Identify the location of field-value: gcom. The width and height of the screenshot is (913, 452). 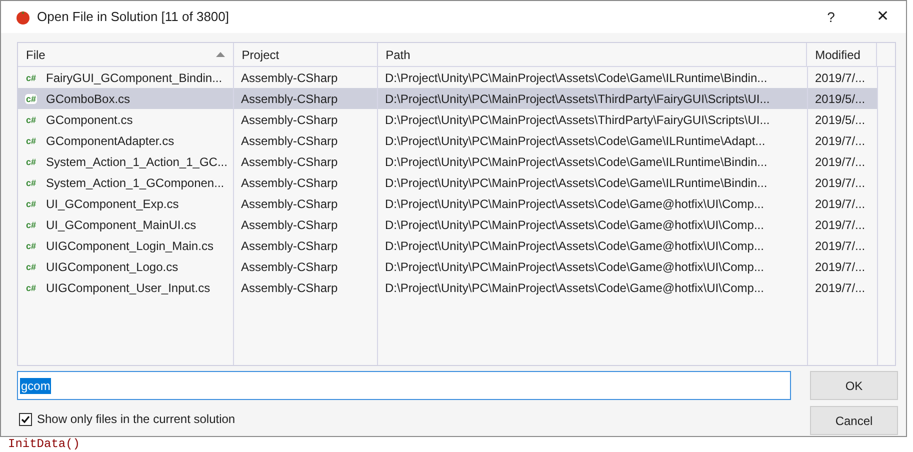
(36, 386).